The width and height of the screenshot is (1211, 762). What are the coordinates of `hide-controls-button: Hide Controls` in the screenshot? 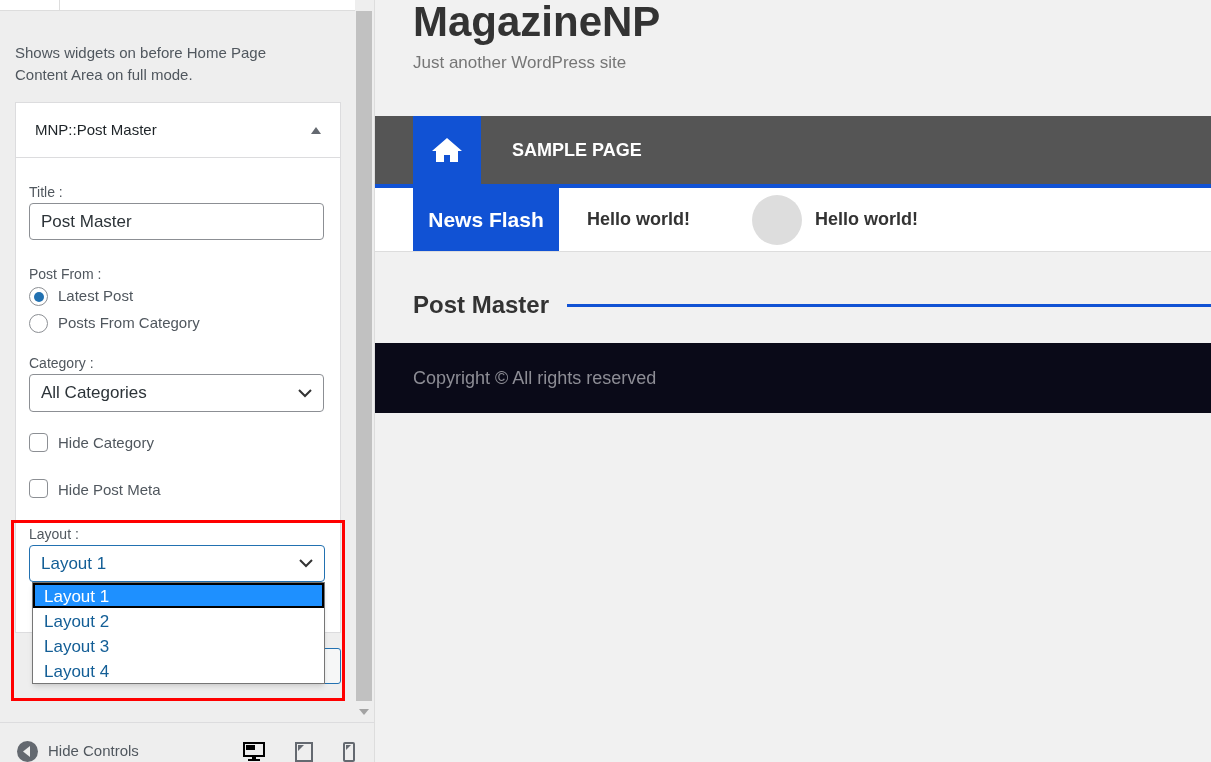 It's located at (93, 751).